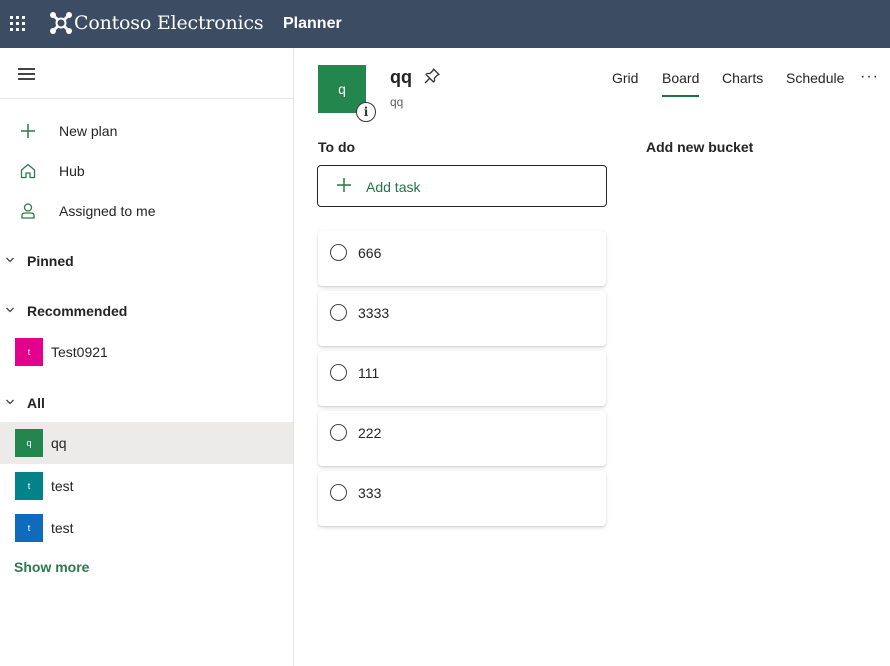  Describe the element at coordinates (79, 352) in the screenshot. I see `plan-item-label: Test0921` at that location.